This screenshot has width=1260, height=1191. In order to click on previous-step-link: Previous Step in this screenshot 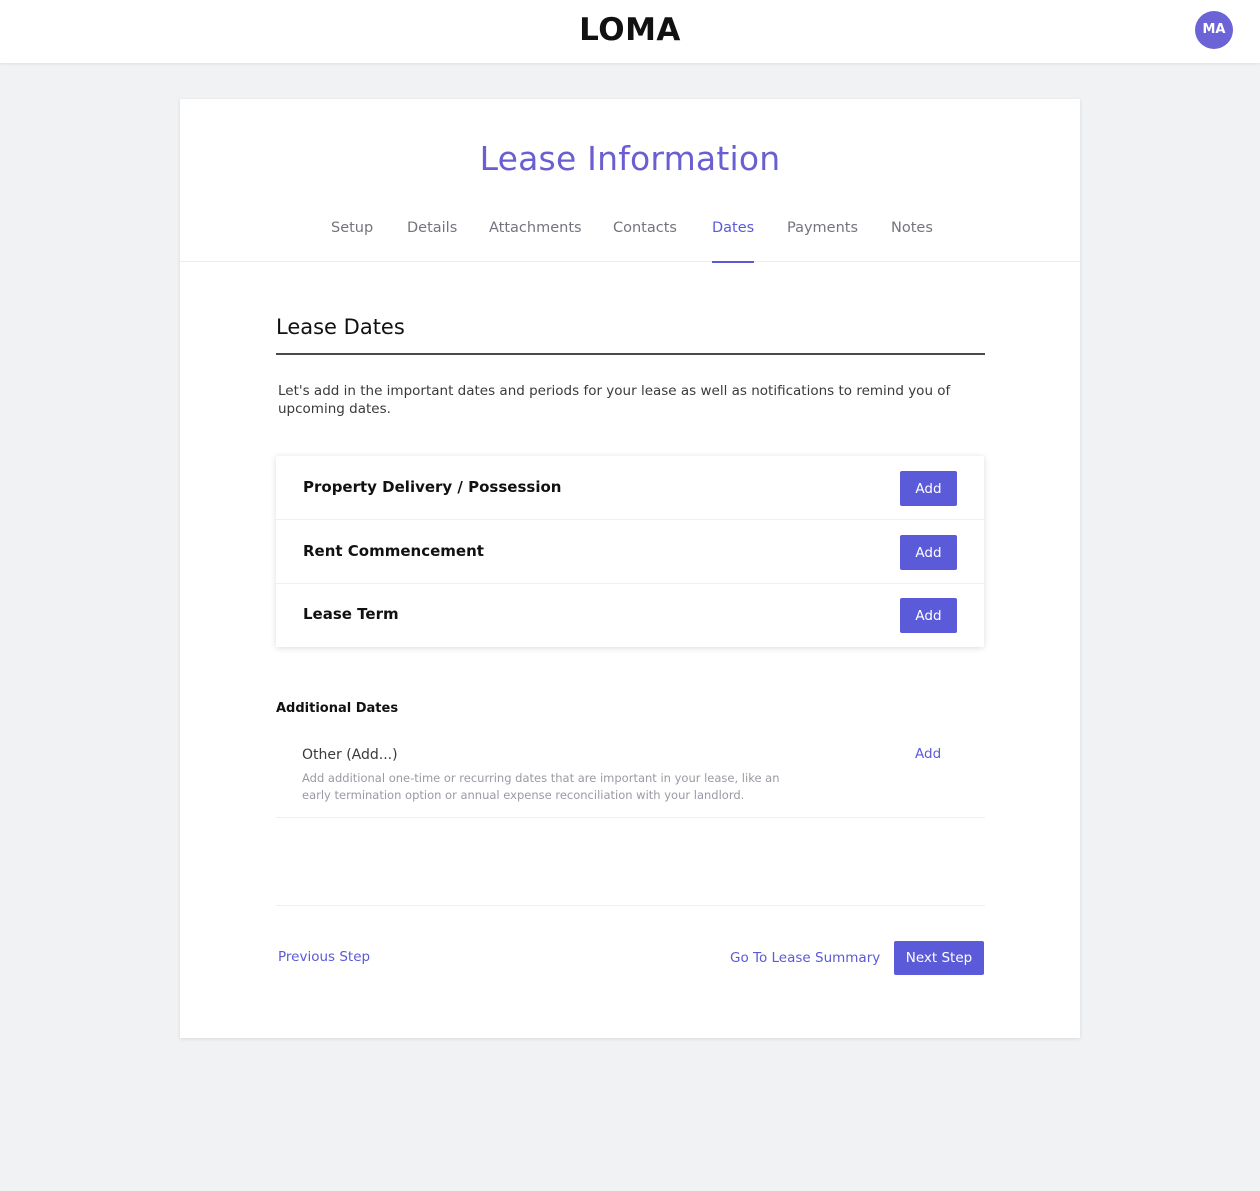, I will do `click(324, 957)`.